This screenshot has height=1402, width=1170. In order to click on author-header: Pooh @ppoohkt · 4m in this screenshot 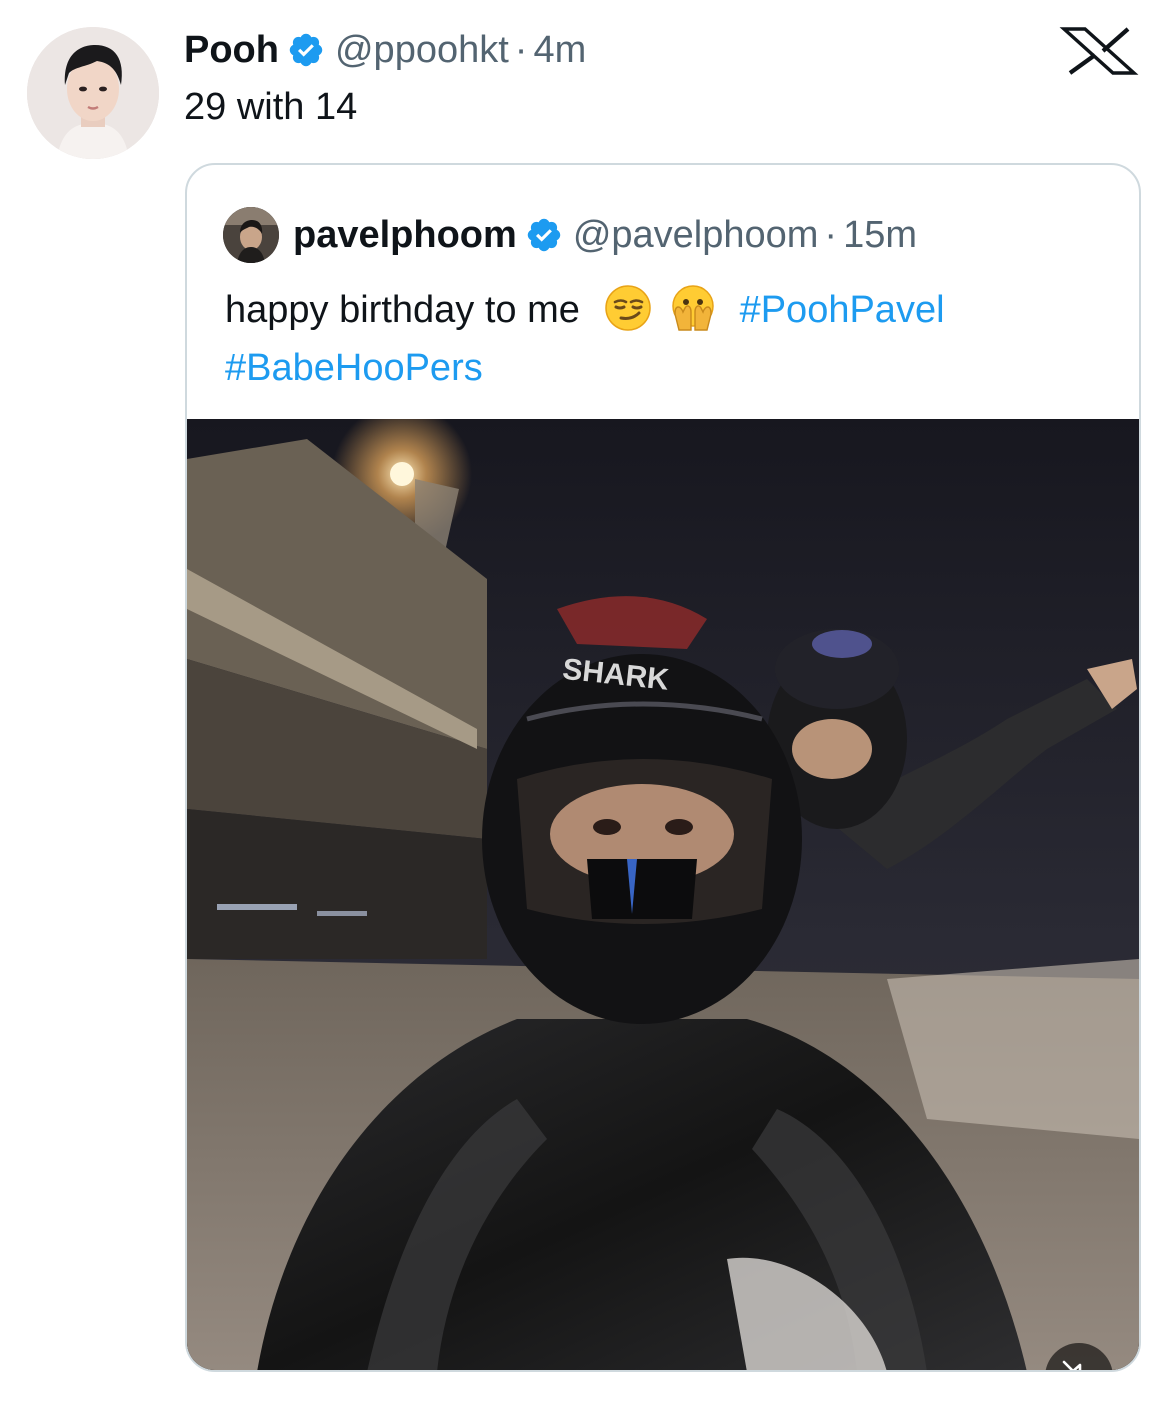, I will do `click(385, 50)`.